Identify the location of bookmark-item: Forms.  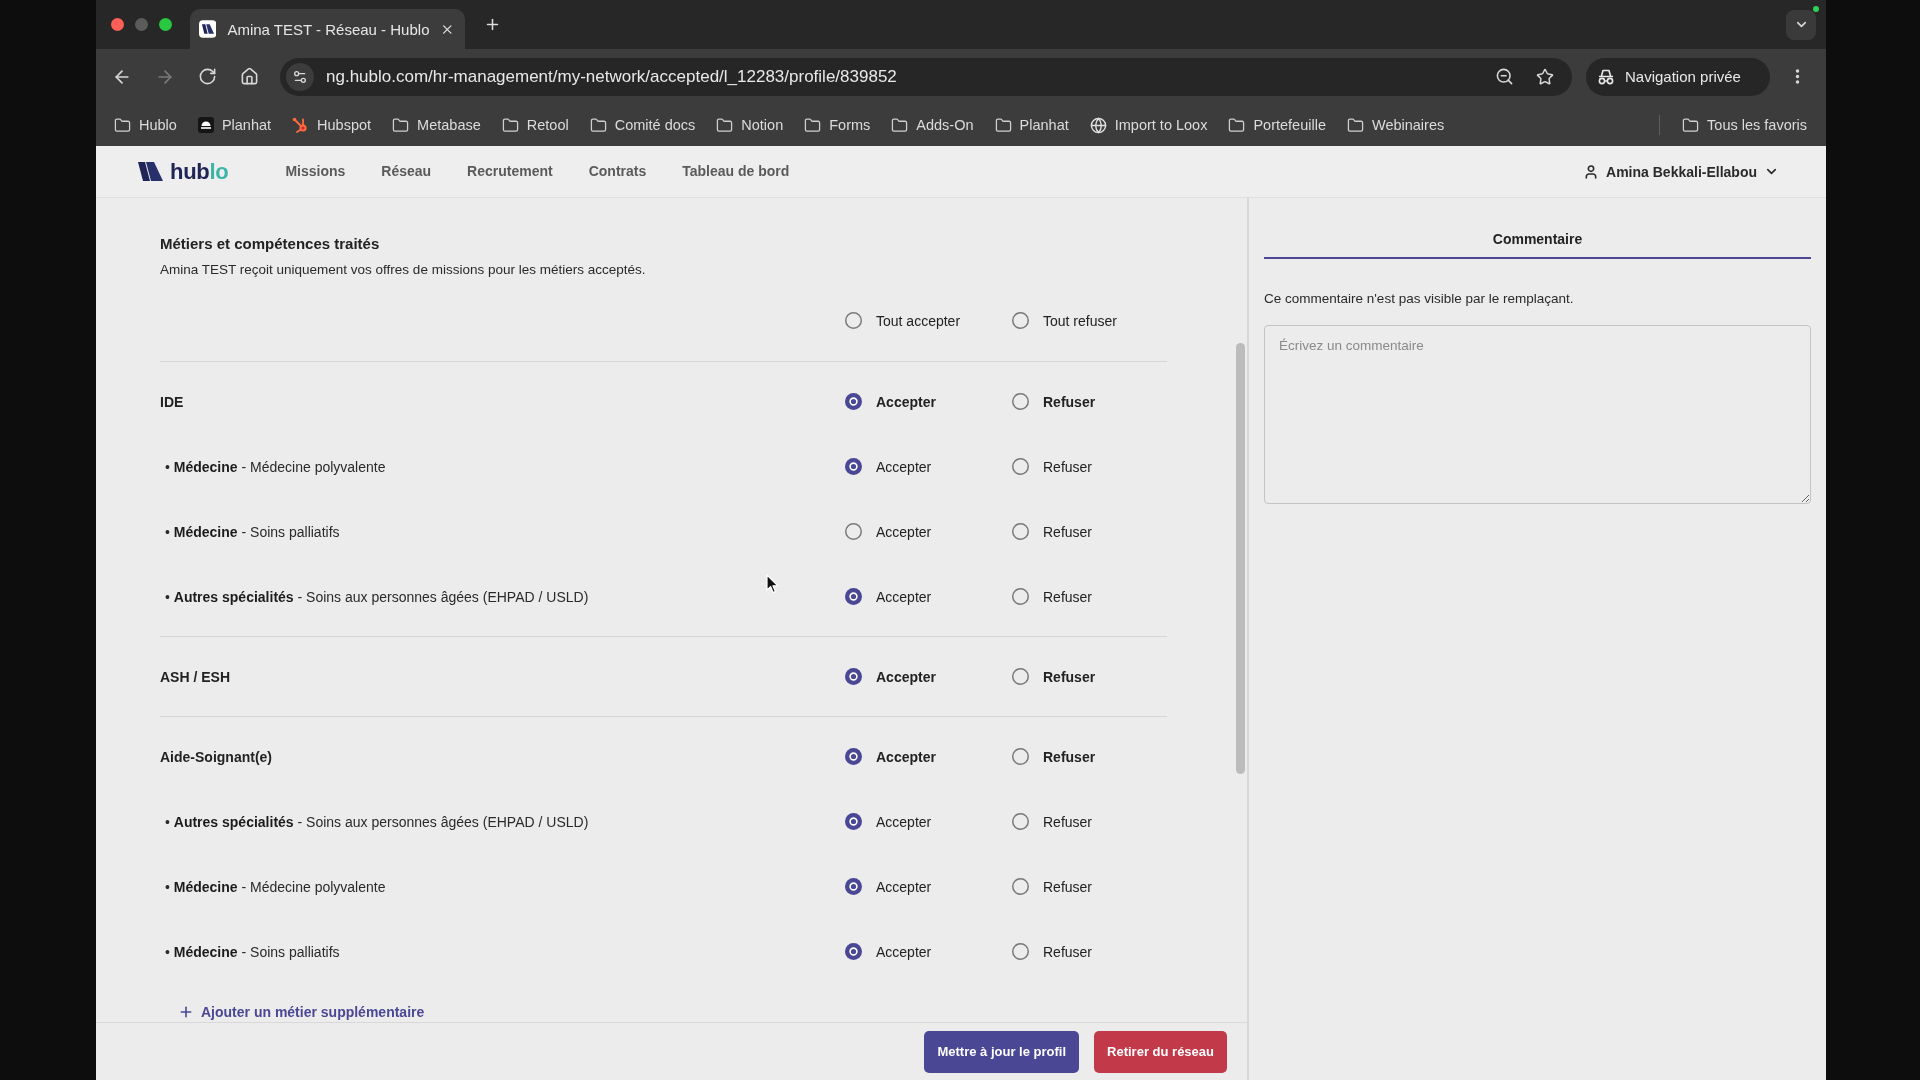
(837, 125).